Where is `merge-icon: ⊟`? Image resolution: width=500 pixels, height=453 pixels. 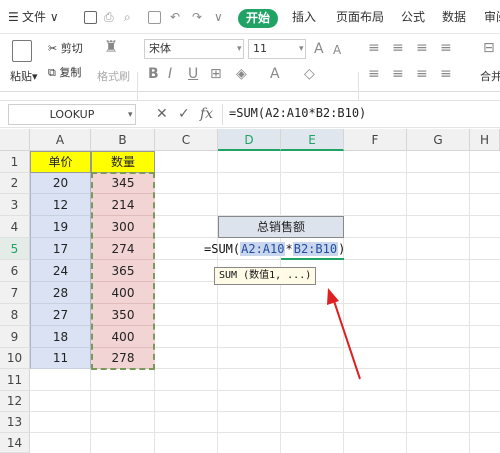
merge-icon: ⊟ is located at coordinates (489, 48).